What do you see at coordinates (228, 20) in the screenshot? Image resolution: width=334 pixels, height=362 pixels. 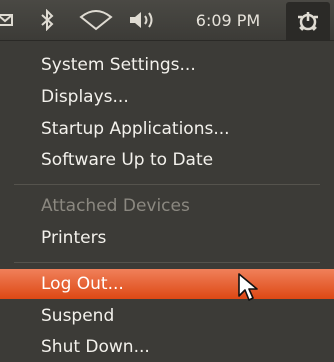 I see `clock: 6:09 PM` at bounding box center [228, 20].